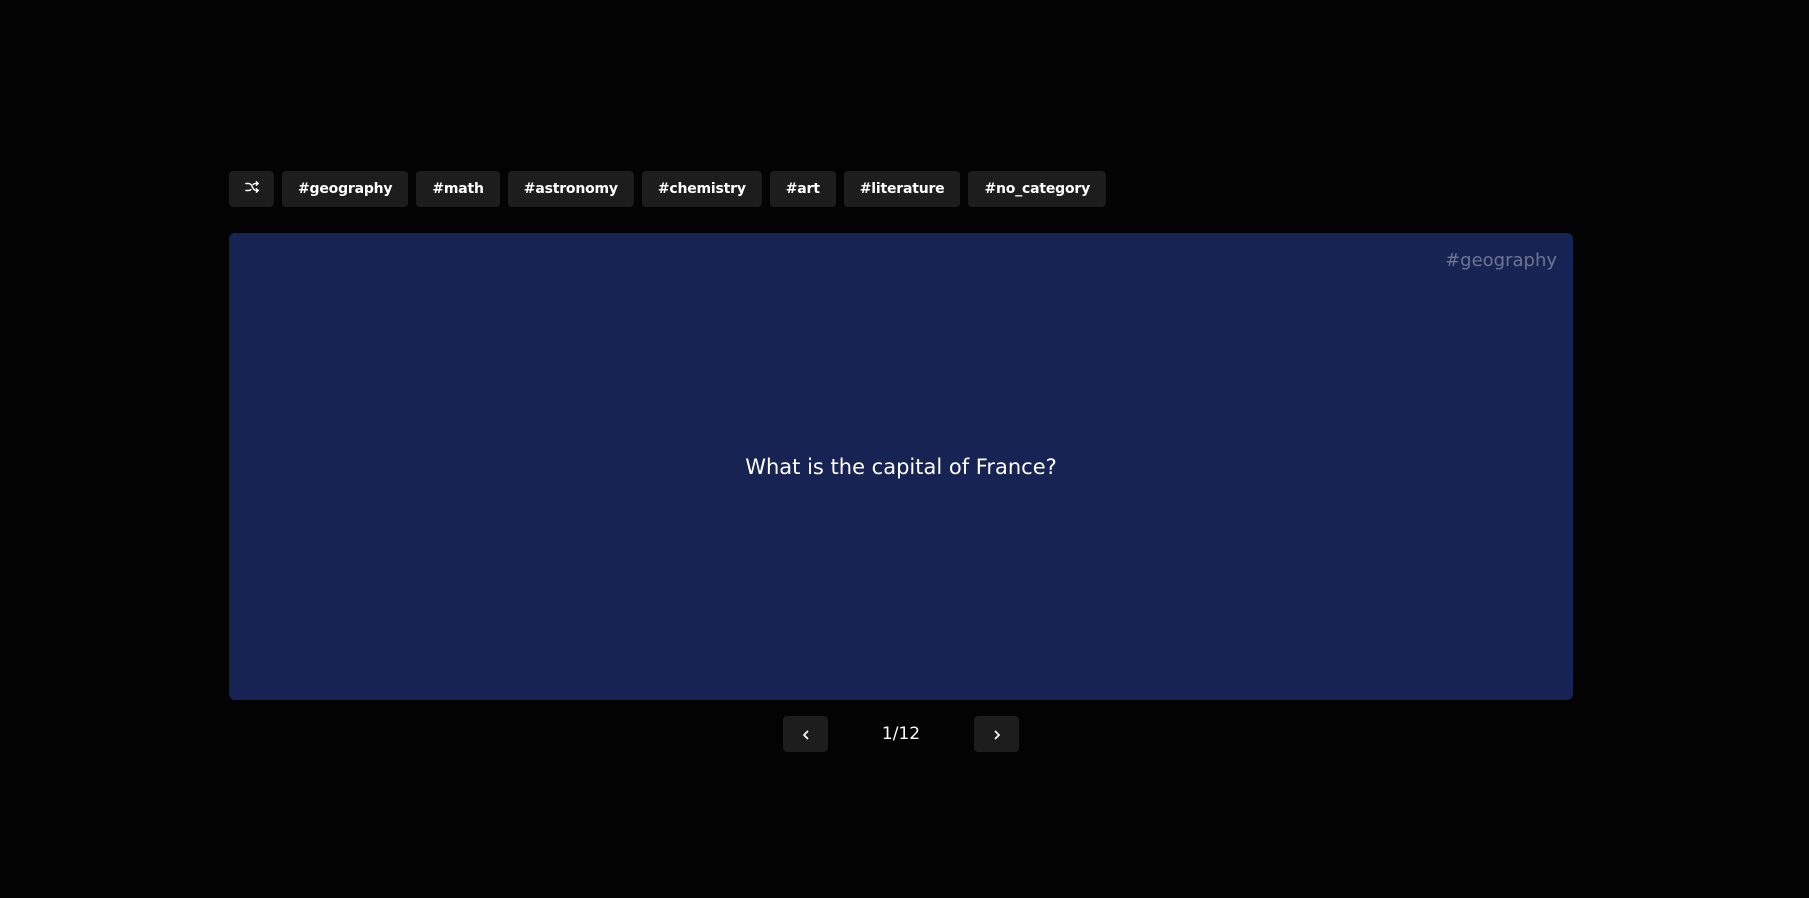  Describe the element at coordinates (345, 189) in the screenshot. I see `tag-geography: #geography` at that location.